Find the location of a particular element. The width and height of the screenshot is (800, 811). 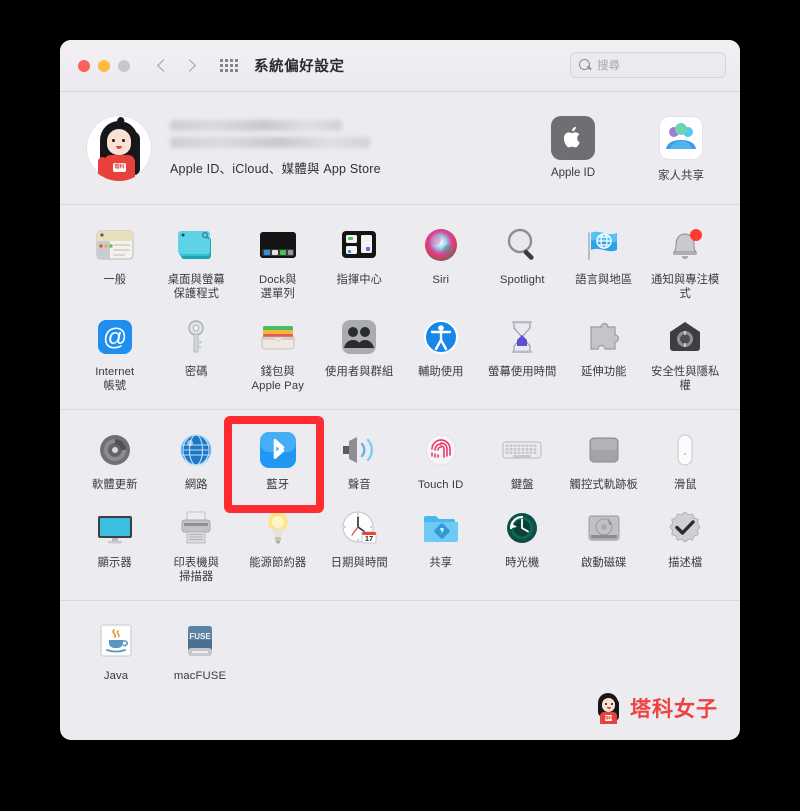

fuse-icon-text: FUSE is located at coordinates (200, 636).